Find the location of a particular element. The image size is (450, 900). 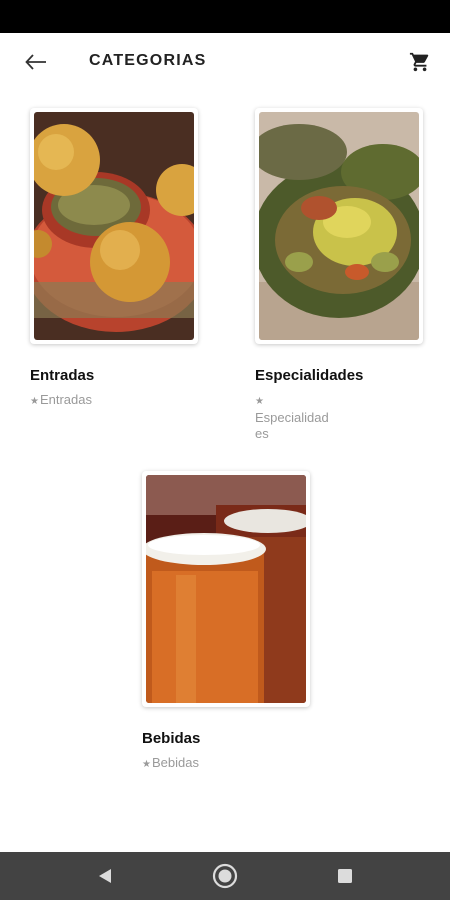

square-recents-icon is located at coordinates (345, 876).